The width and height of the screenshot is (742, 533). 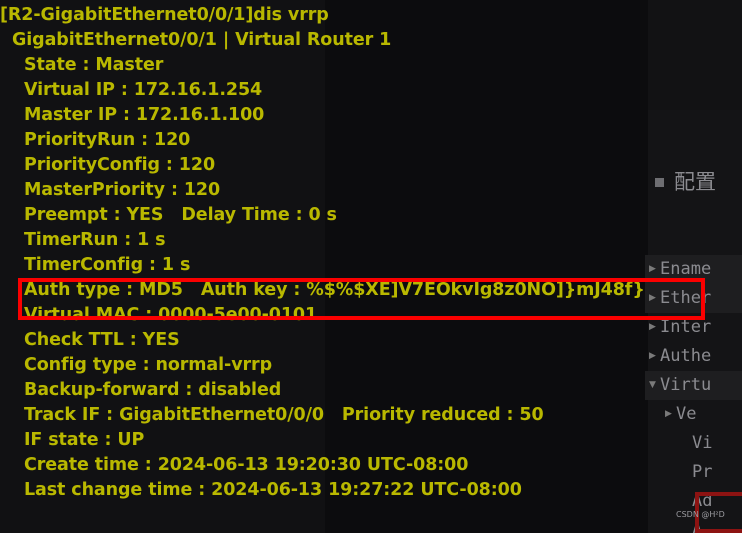 What do you see at coordinates (686, 385) in the screenshot?
I see `tree-item-label: Virtu` at bounding box center [686, 385].